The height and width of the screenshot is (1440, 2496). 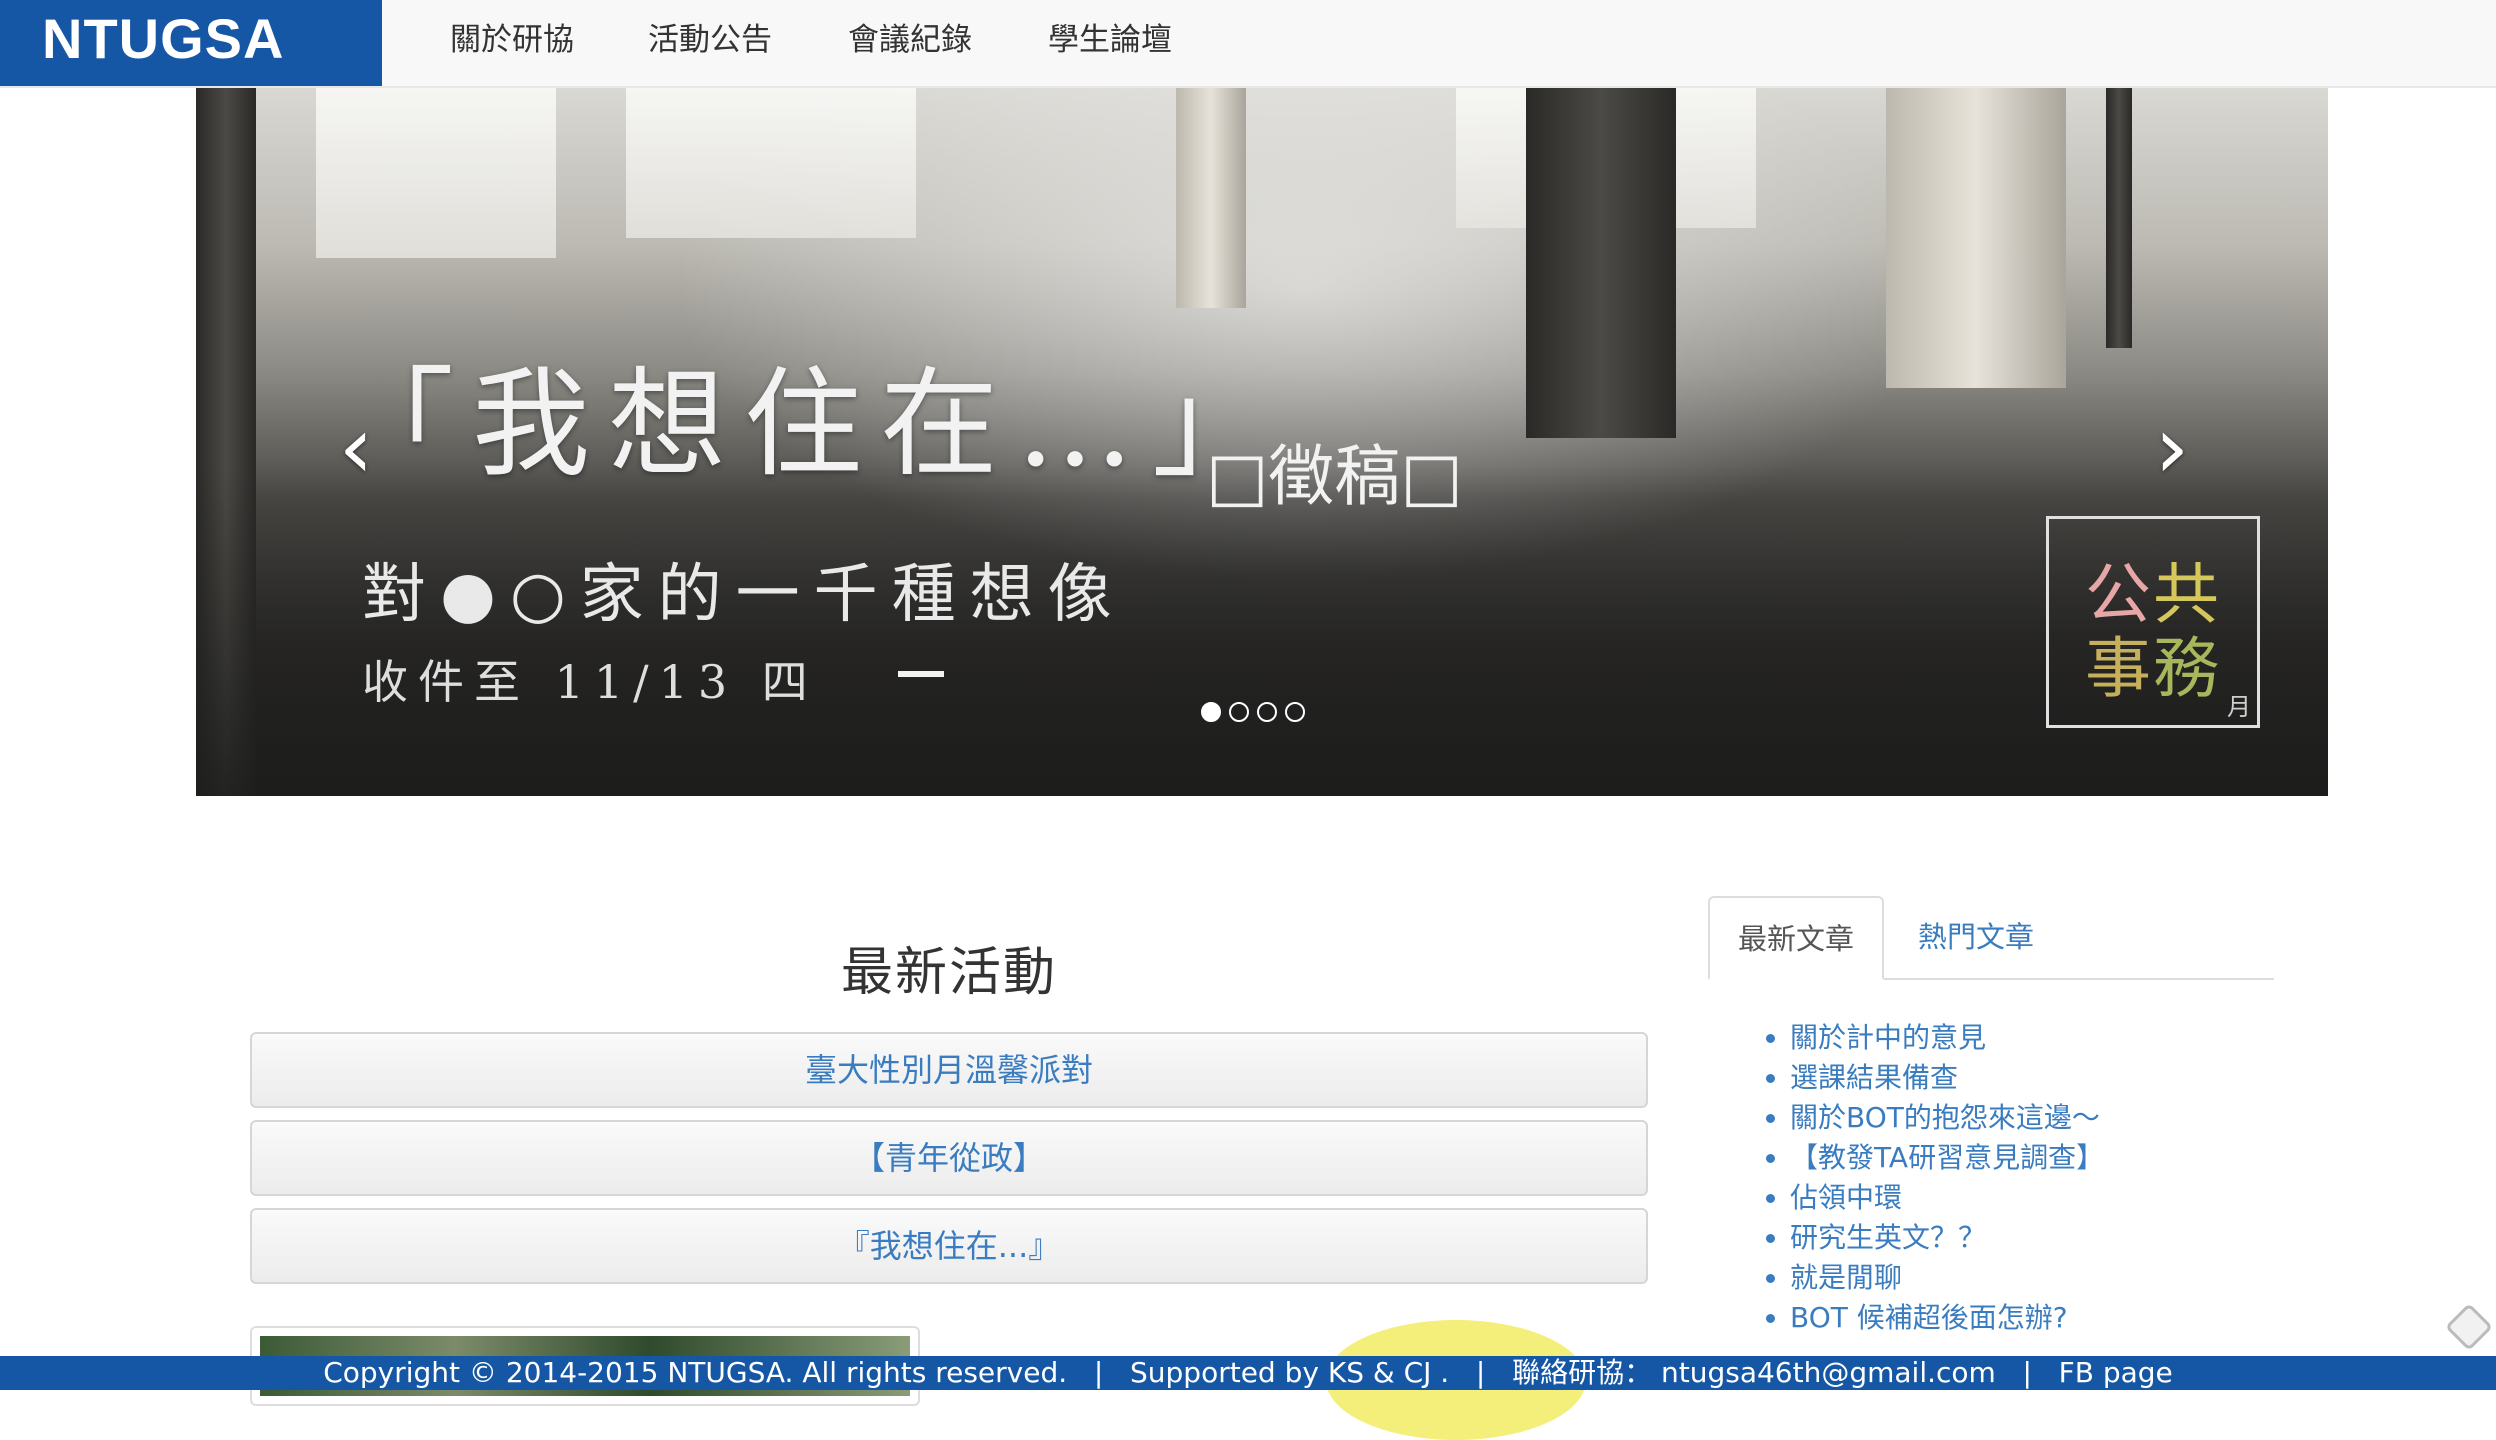 I want to click on slide-subtitle: 對●○家的一千種想像, so click(x=744, y=595).